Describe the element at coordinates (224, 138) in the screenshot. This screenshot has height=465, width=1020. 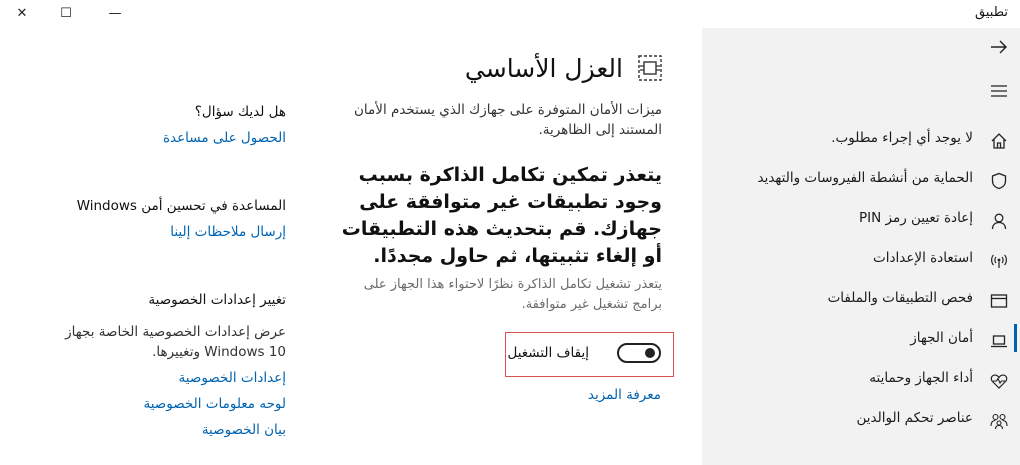
I see `get-help-link: الحصول على مساعدة` at that location.